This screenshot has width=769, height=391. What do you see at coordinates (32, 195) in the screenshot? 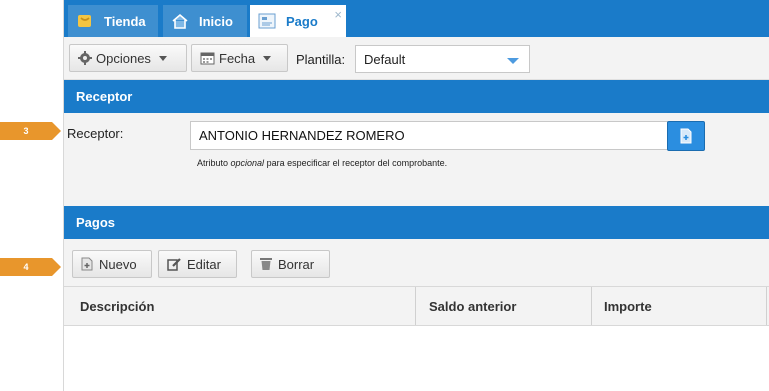
I see `left-gutter` at bounding box center [32, 195].